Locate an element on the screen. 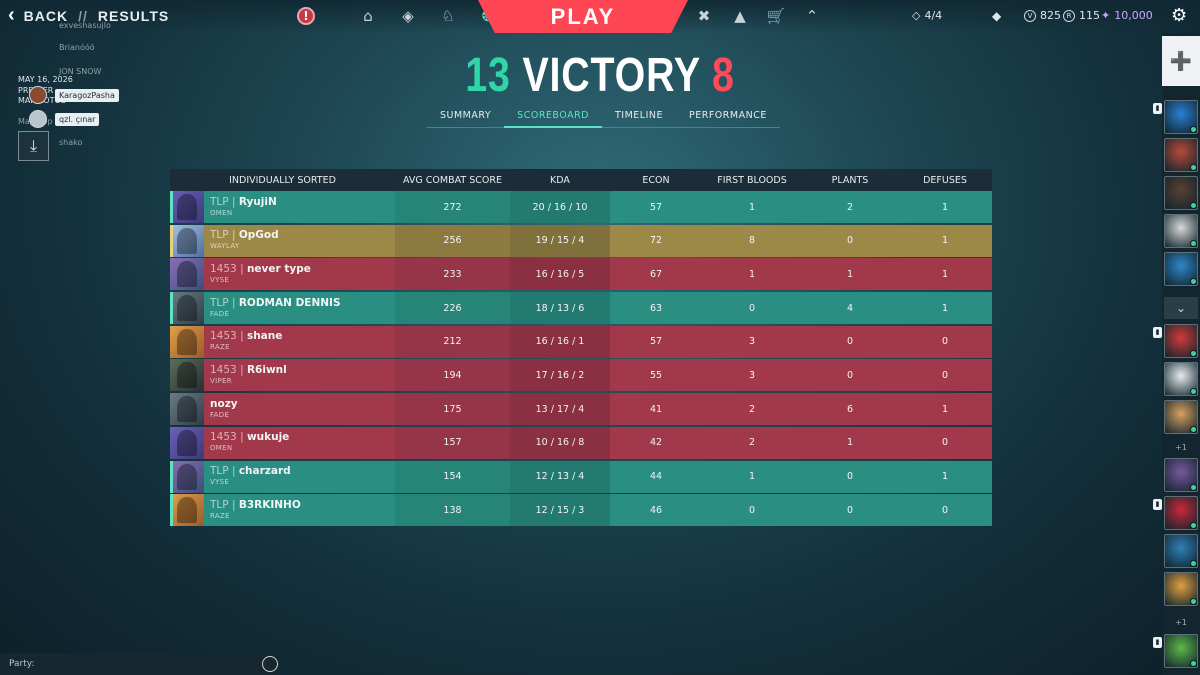 This screenshot has width=1200, height=675. plants-cell: 1 is located at coordinates (850, 274).